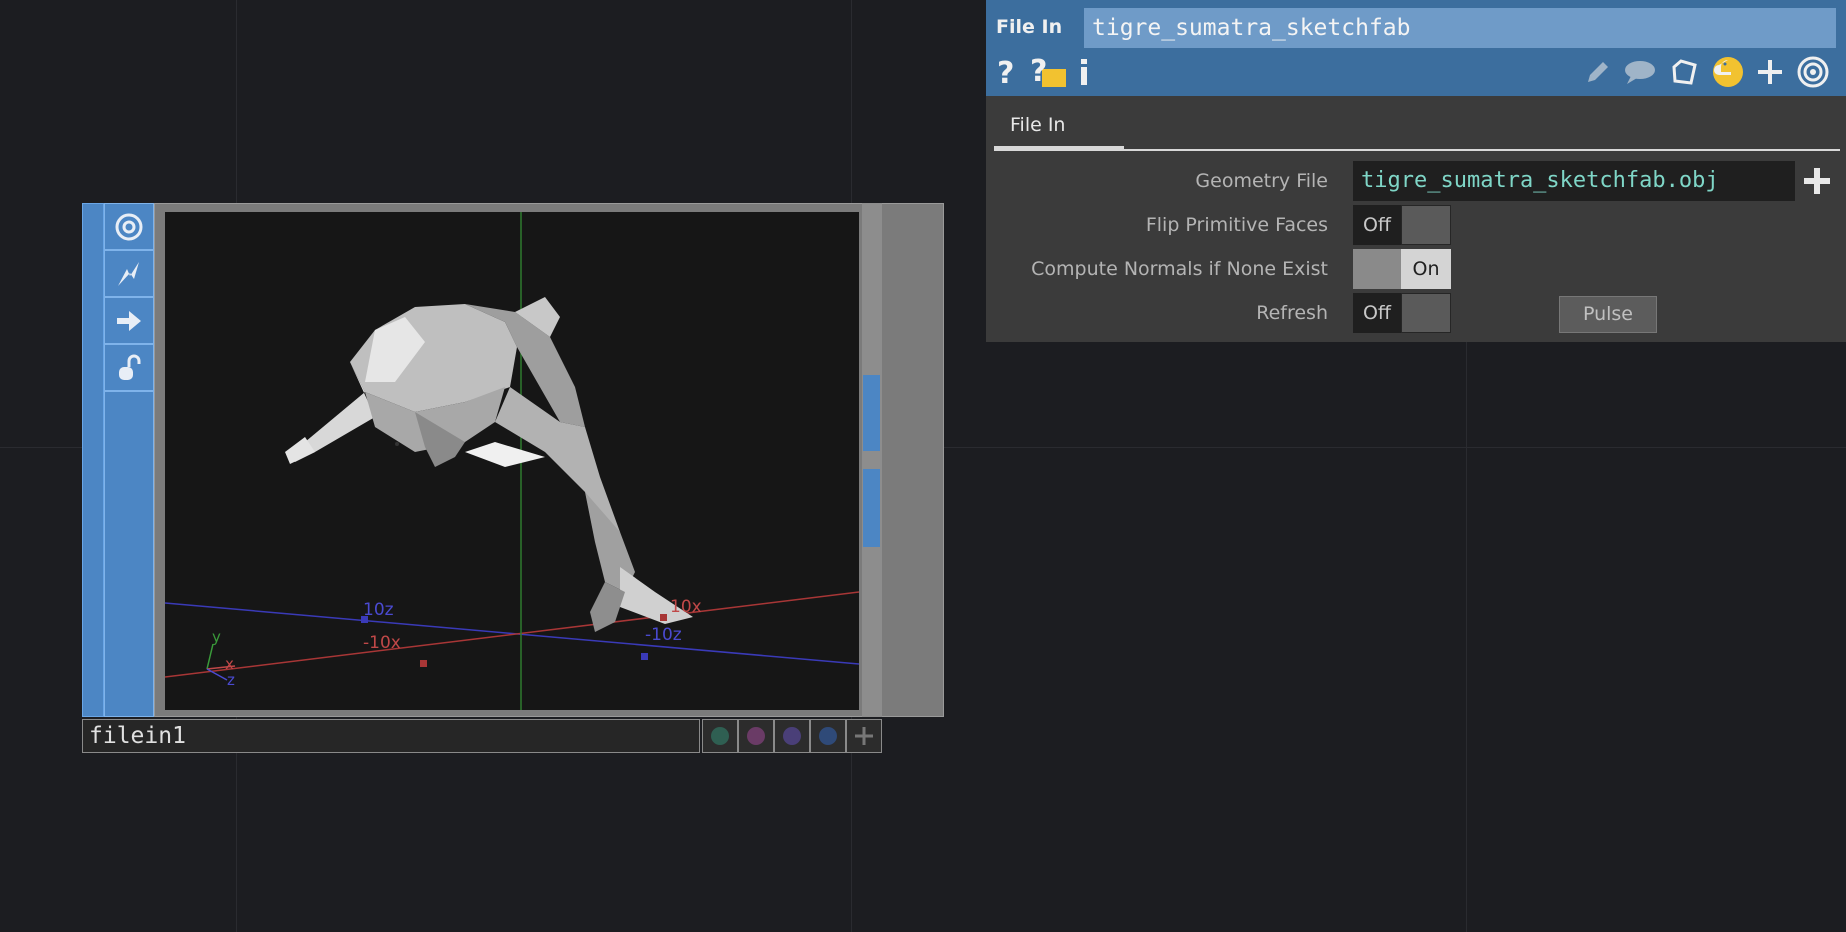 This screenshot has width=1846, height=932. Describe the element at coordinates (1236, 225) in the screenshot. I see `flip-faces-label: Flip Primitive Faces` at that location.